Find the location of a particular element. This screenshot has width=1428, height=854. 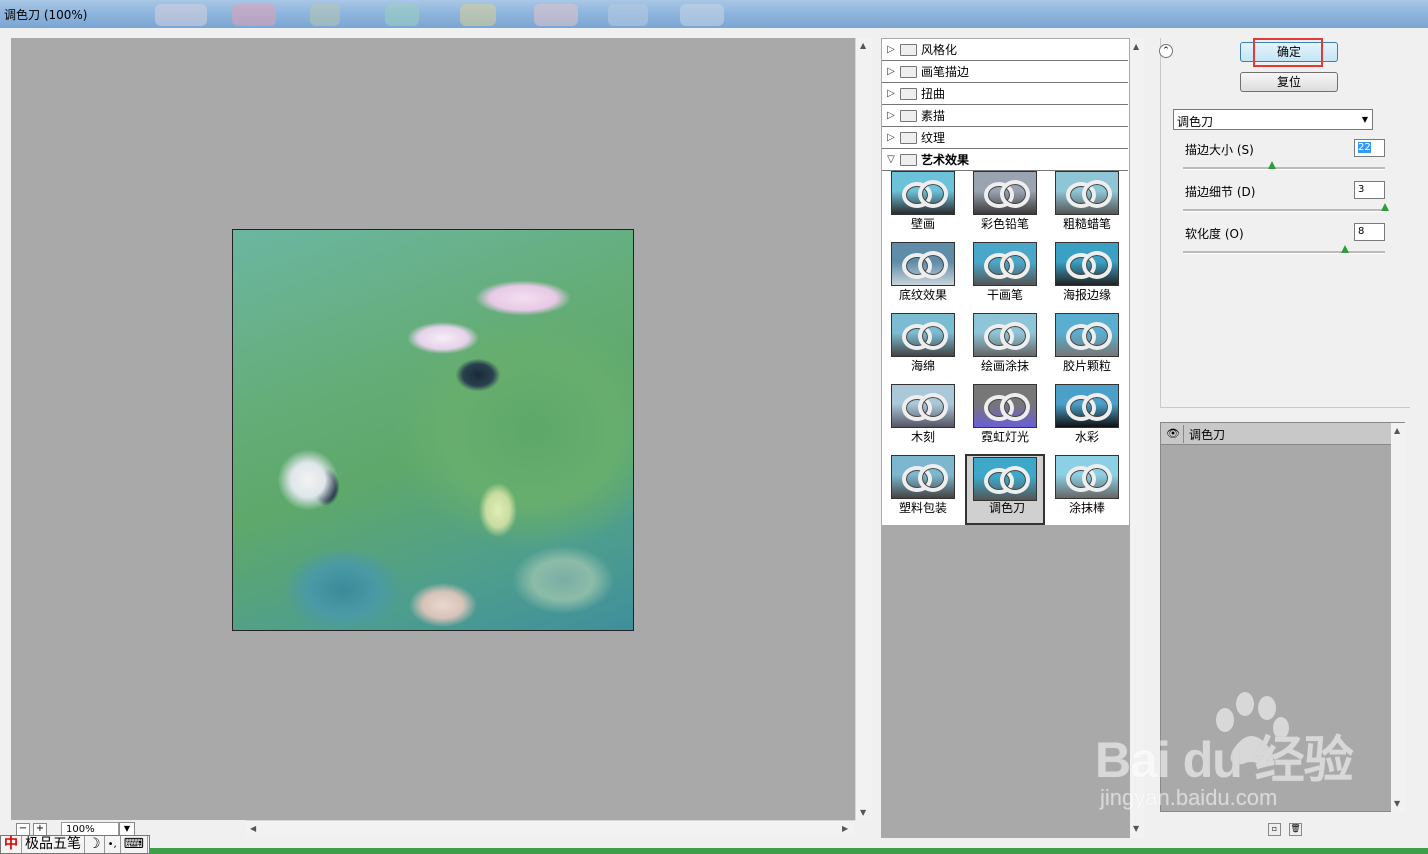

filter-thumbnail: 粗糙蜡笔 is located at coordinates (1087, 206).